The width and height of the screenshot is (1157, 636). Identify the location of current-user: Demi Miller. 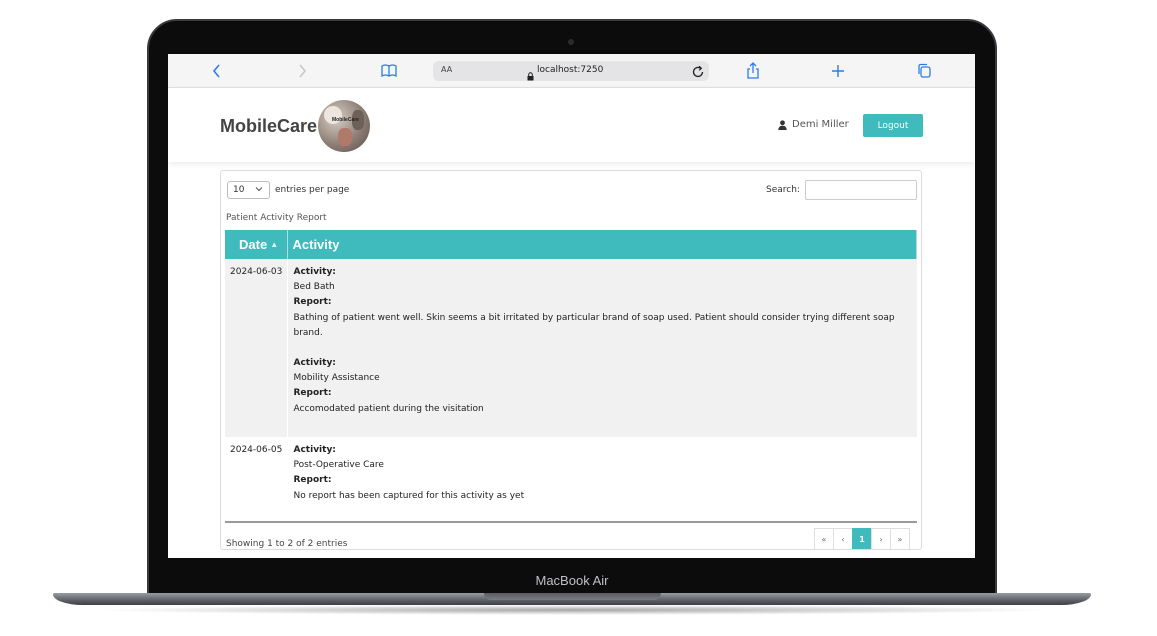
(813, 124).